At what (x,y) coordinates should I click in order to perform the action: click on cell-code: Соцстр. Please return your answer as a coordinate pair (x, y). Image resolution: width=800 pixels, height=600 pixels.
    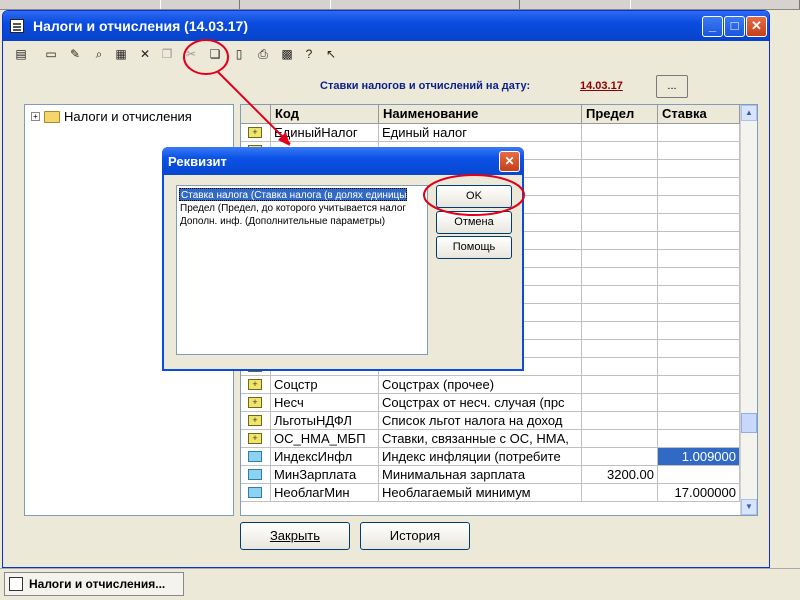
    Looking at the image, I should click on (325, 385).